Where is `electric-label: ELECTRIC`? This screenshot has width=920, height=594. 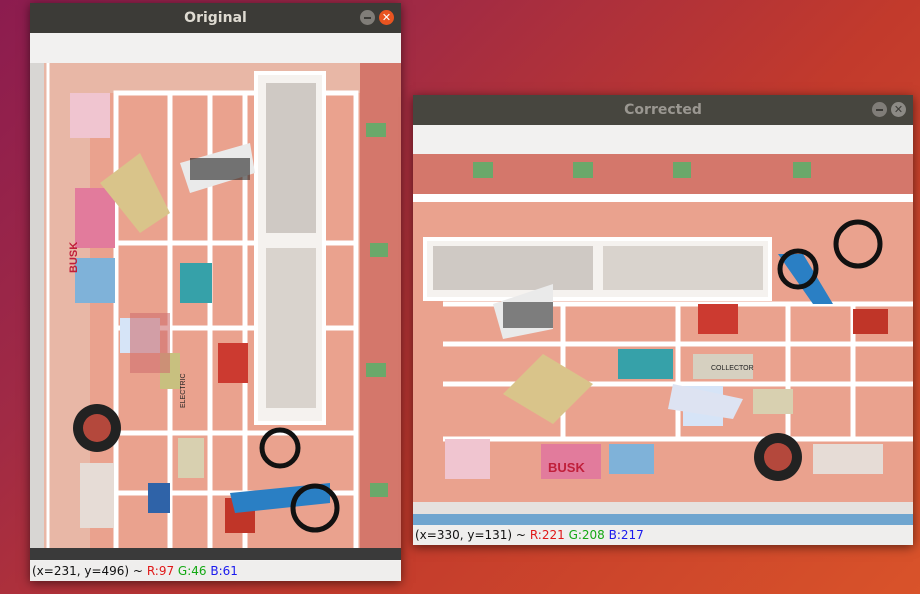 electric-label: ELECTRIC is located at coordinates (183, 390).